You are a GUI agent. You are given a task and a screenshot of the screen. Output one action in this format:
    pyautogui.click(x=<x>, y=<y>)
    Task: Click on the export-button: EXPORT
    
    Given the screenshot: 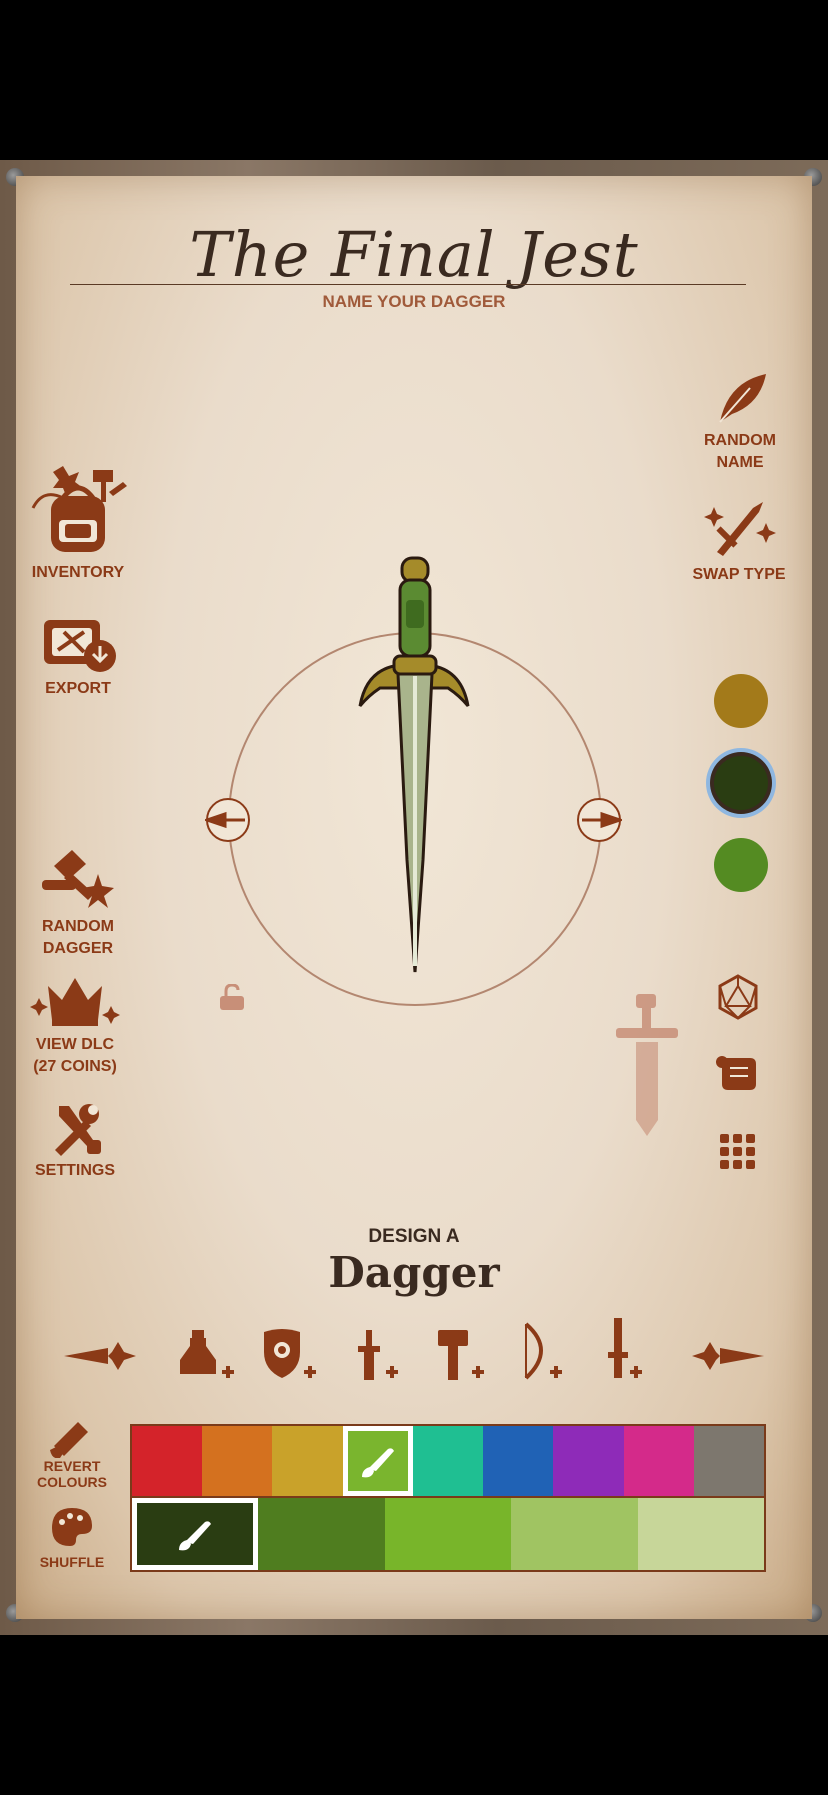 What is the action you would take?
    pyautogui.click(x=78, y=658)
    